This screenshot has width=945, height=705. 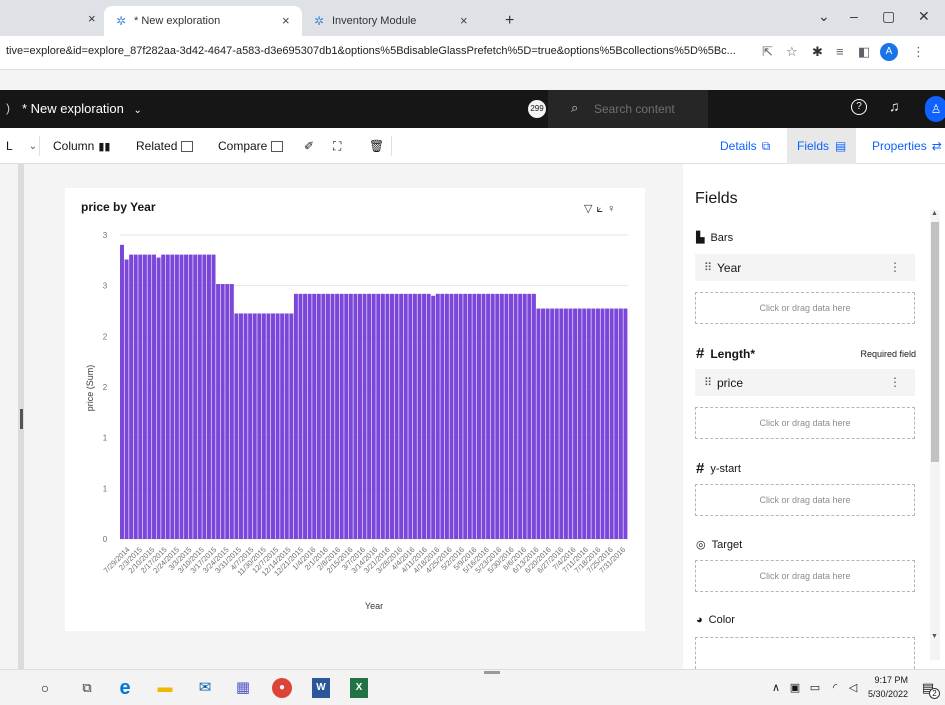 I want to click on minimize-icon: –, so click(x=854, y=16).